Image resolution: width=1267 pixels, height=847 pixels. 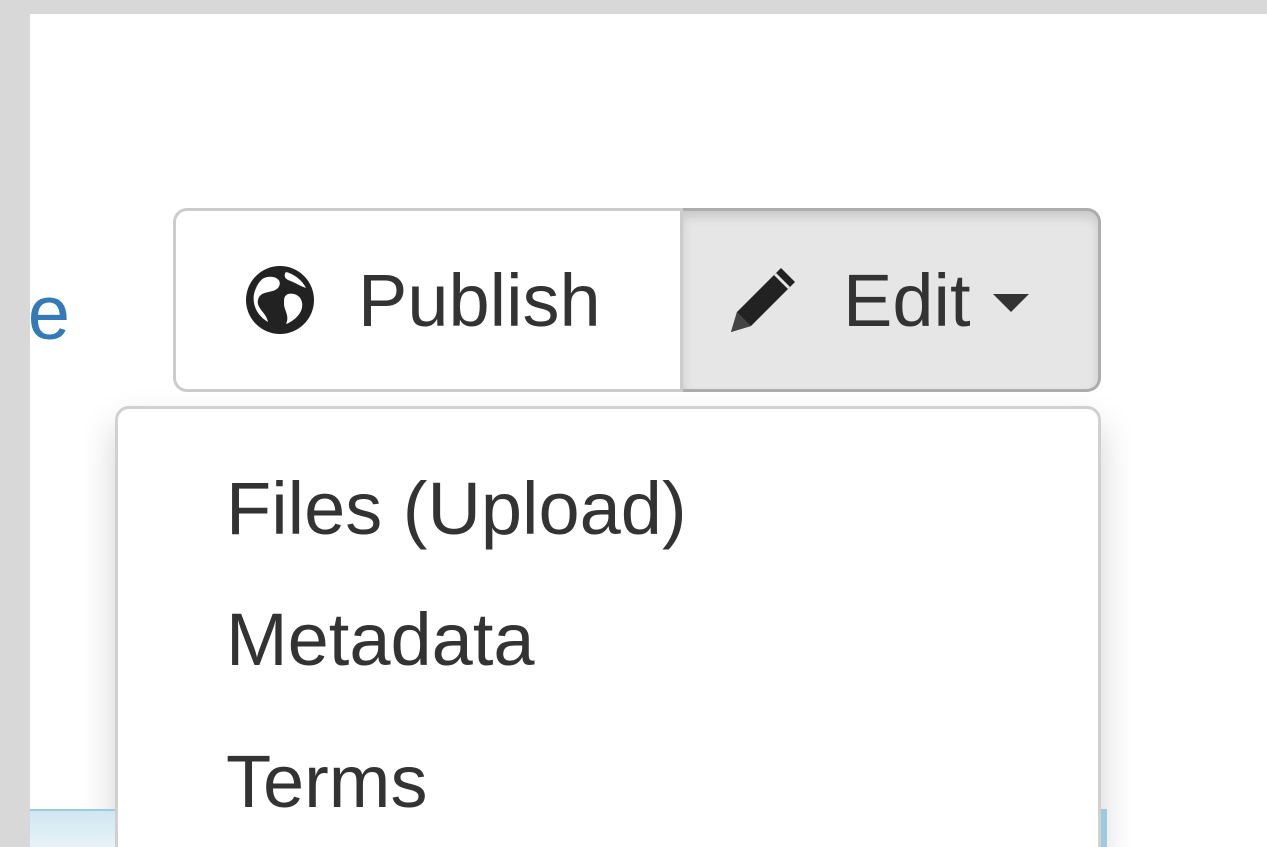 What do you see at coordinates (479, 300) in the screenshot?
I see `publish-button-label: Publish` at bounding box center [479, 300].